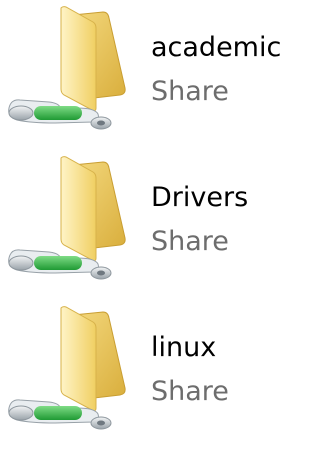 Image resolution: width=320 pixels, height=450 pixels. I want to click on share-name: linux, so click(184, 347).